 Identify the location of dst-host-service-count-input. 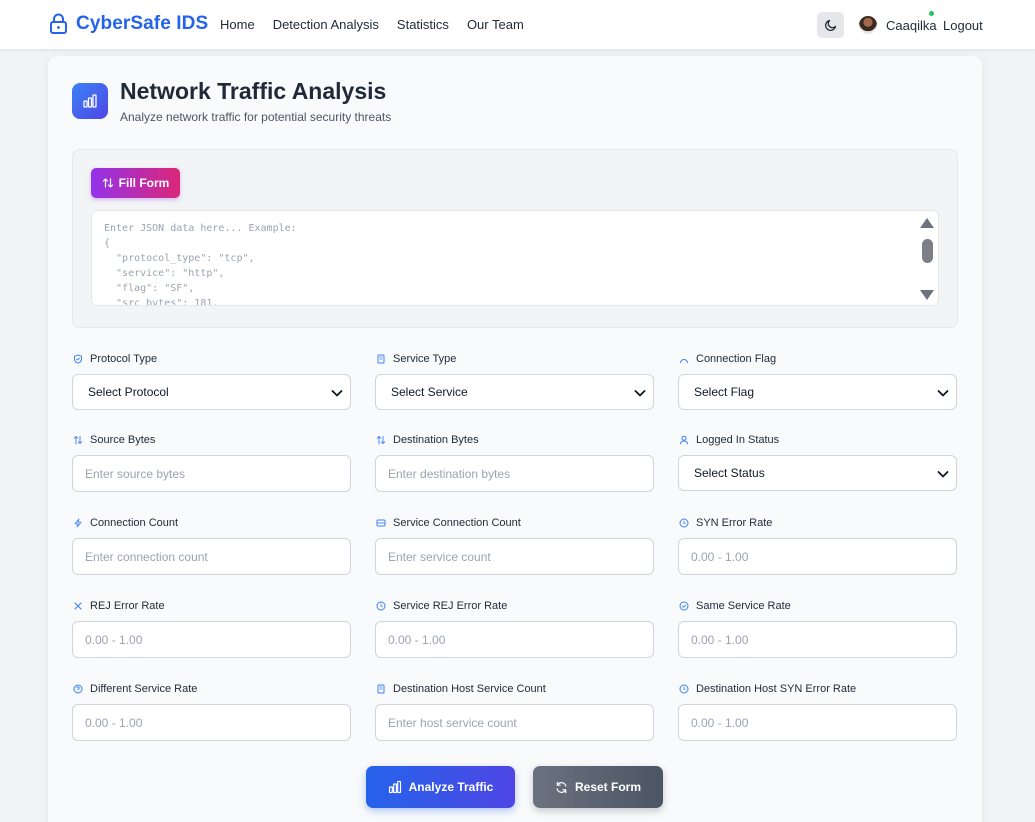
(514, 722).